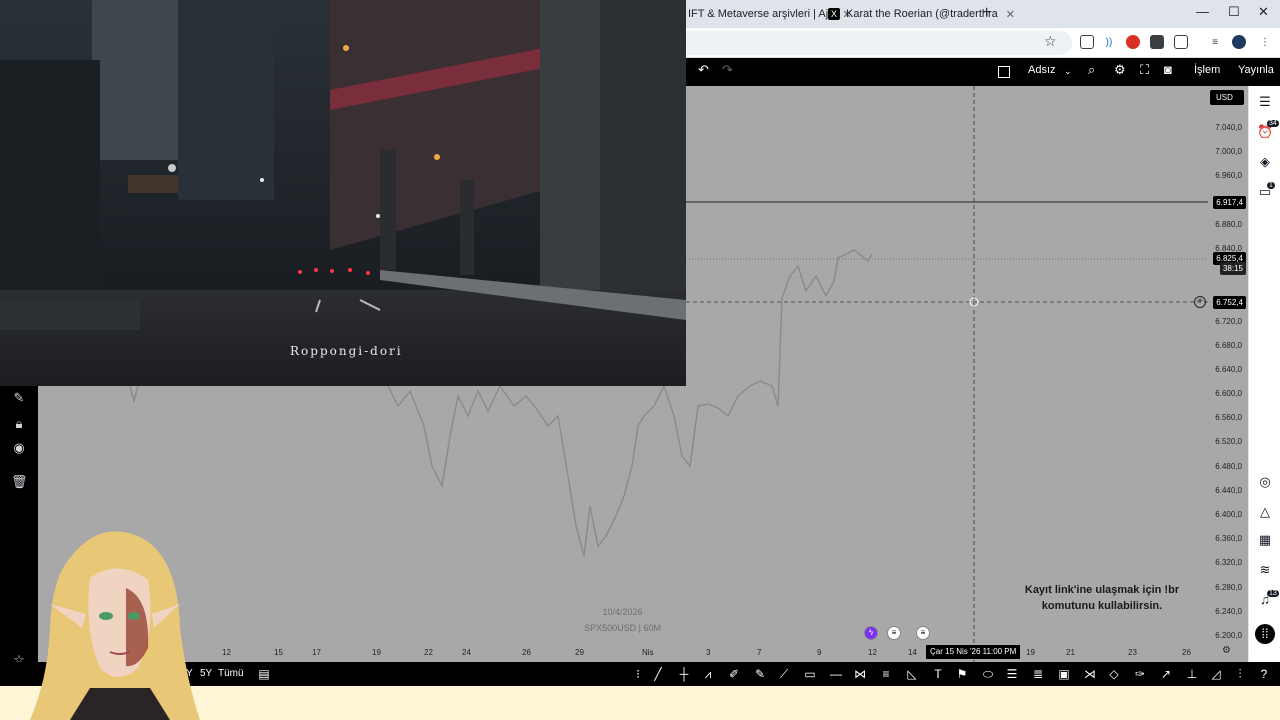  What do you see at coordinates (912, 652) in the screenshot?
I see `time-tick: 14` at bounding box center [912, 652].